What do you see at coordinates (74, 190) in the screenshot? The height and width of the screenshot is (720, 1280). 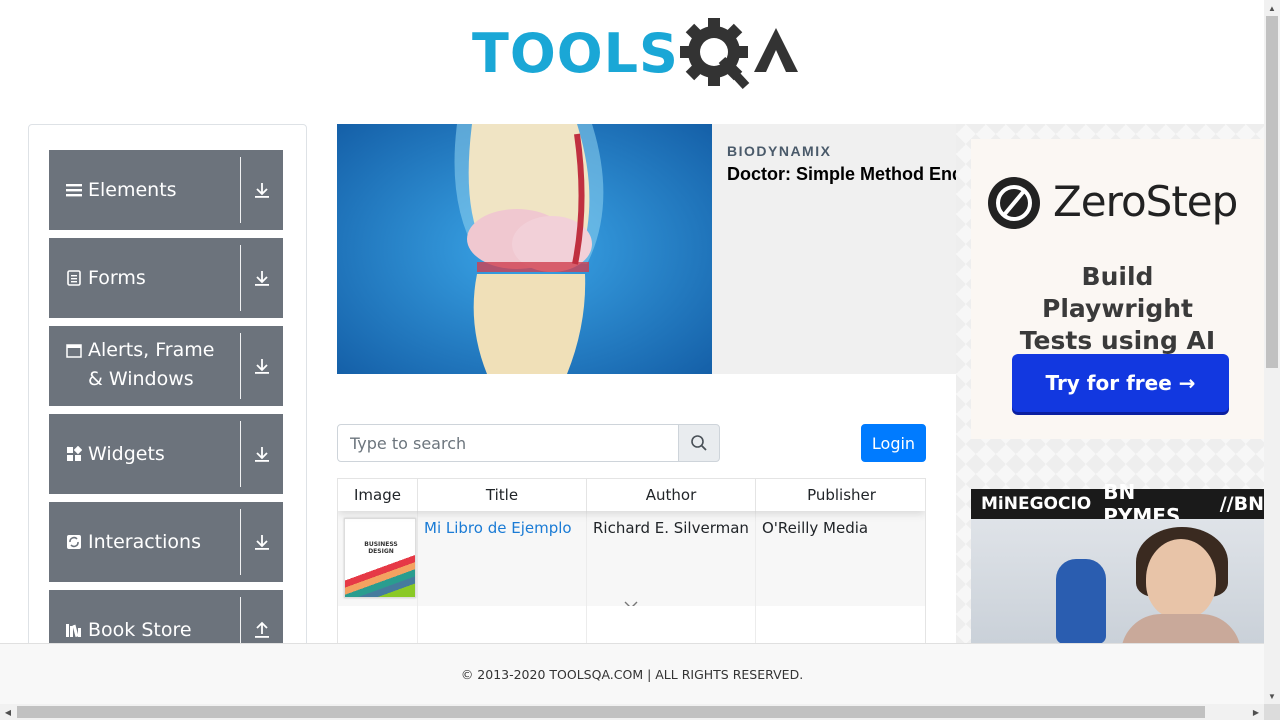 I see `hamburger-icon` at bounding box center [74, 190].